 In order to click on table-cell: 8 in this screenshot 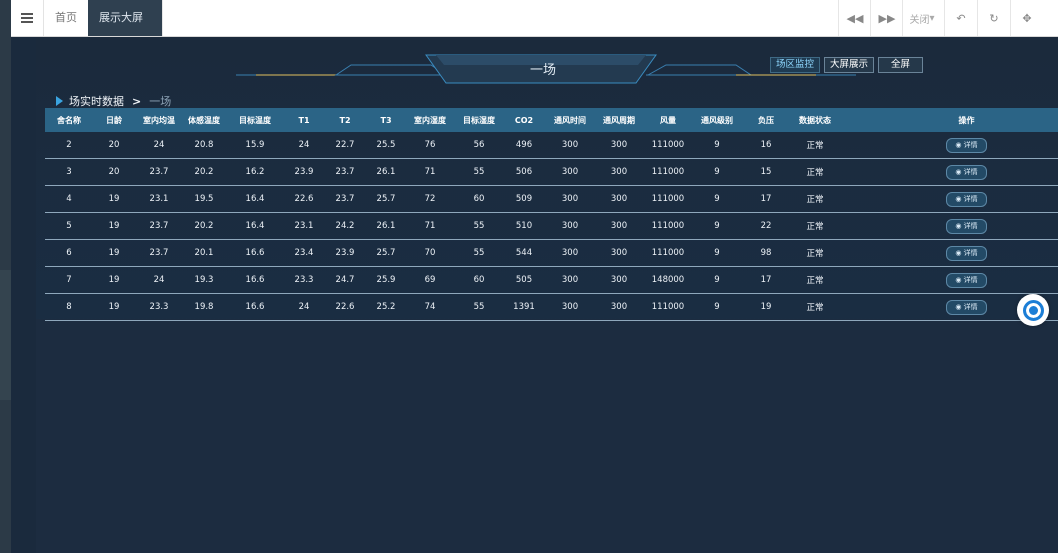, I will do `click(69, 307)`.